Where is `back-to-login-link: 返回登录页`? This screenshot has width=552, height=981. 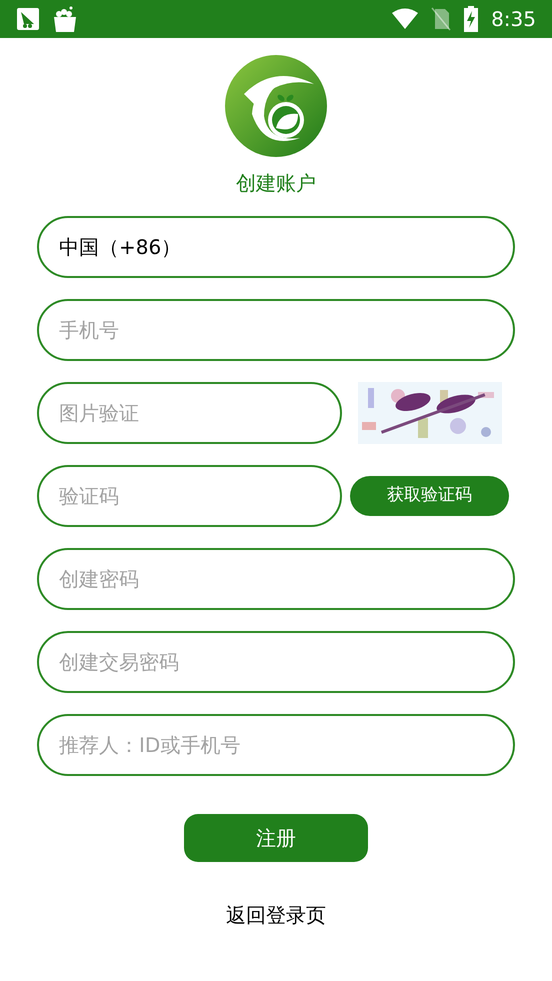
back-to-login-link: 返回登录页 is located at coordinates (276, 915).